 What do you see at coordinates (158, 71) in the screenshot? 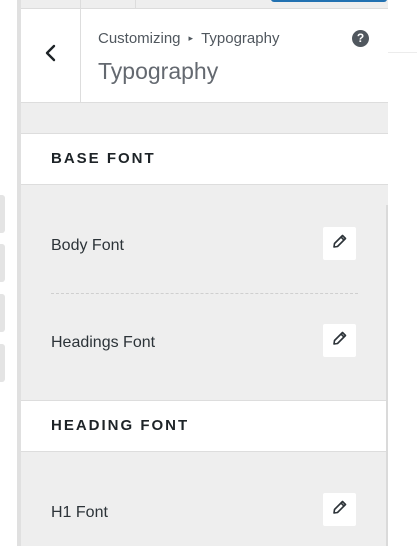
I see `page-title: Typography` at bounding box center [158, 71].